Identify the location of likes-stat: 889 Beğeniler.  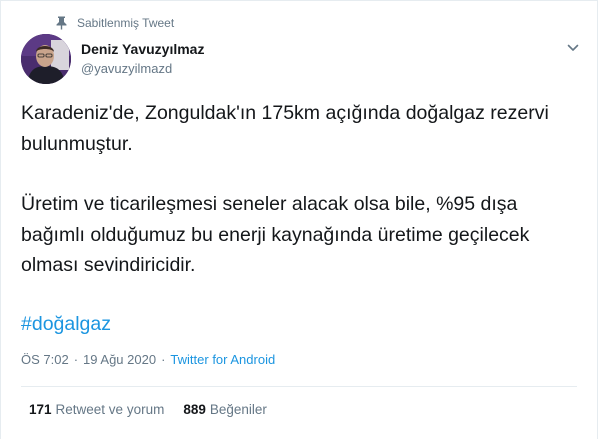
(225, 410).